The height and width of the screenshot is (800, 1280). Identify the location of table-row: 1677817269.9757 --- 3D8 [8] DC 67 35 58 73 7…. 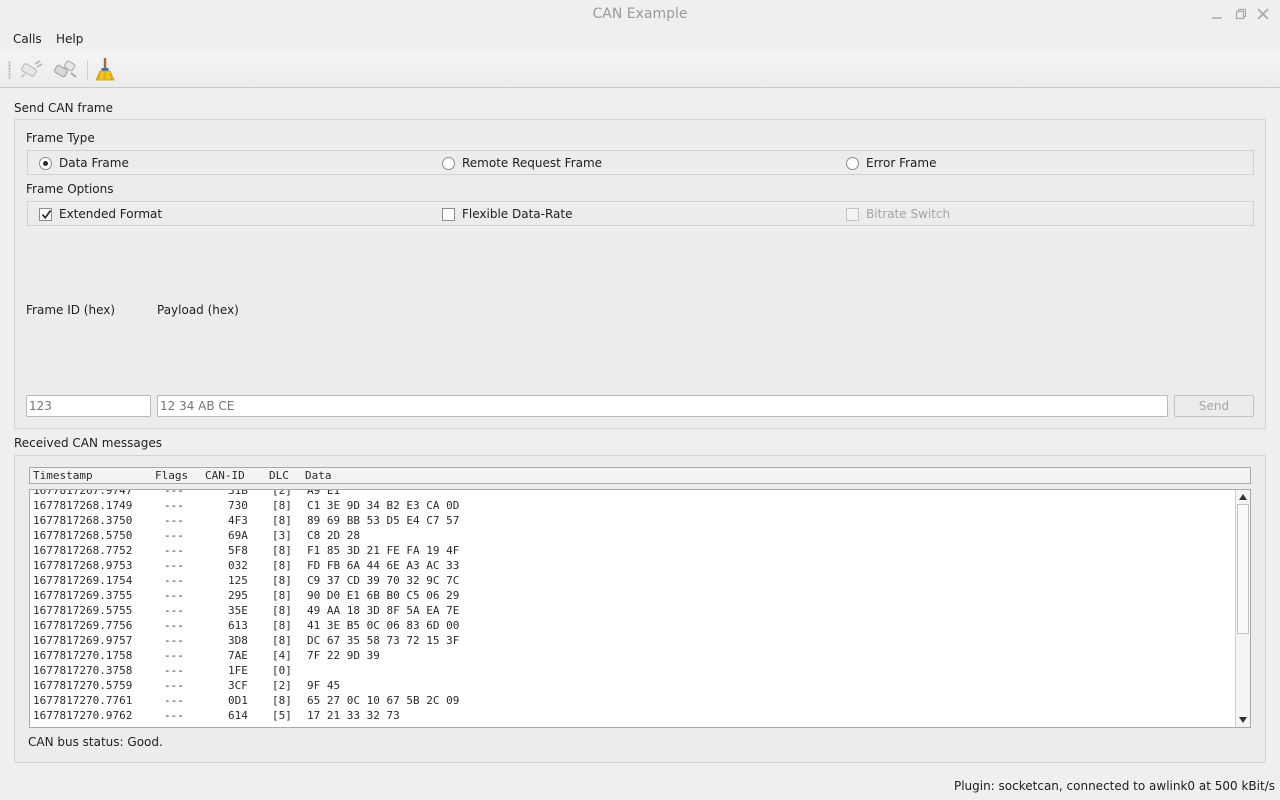
(632, 640).